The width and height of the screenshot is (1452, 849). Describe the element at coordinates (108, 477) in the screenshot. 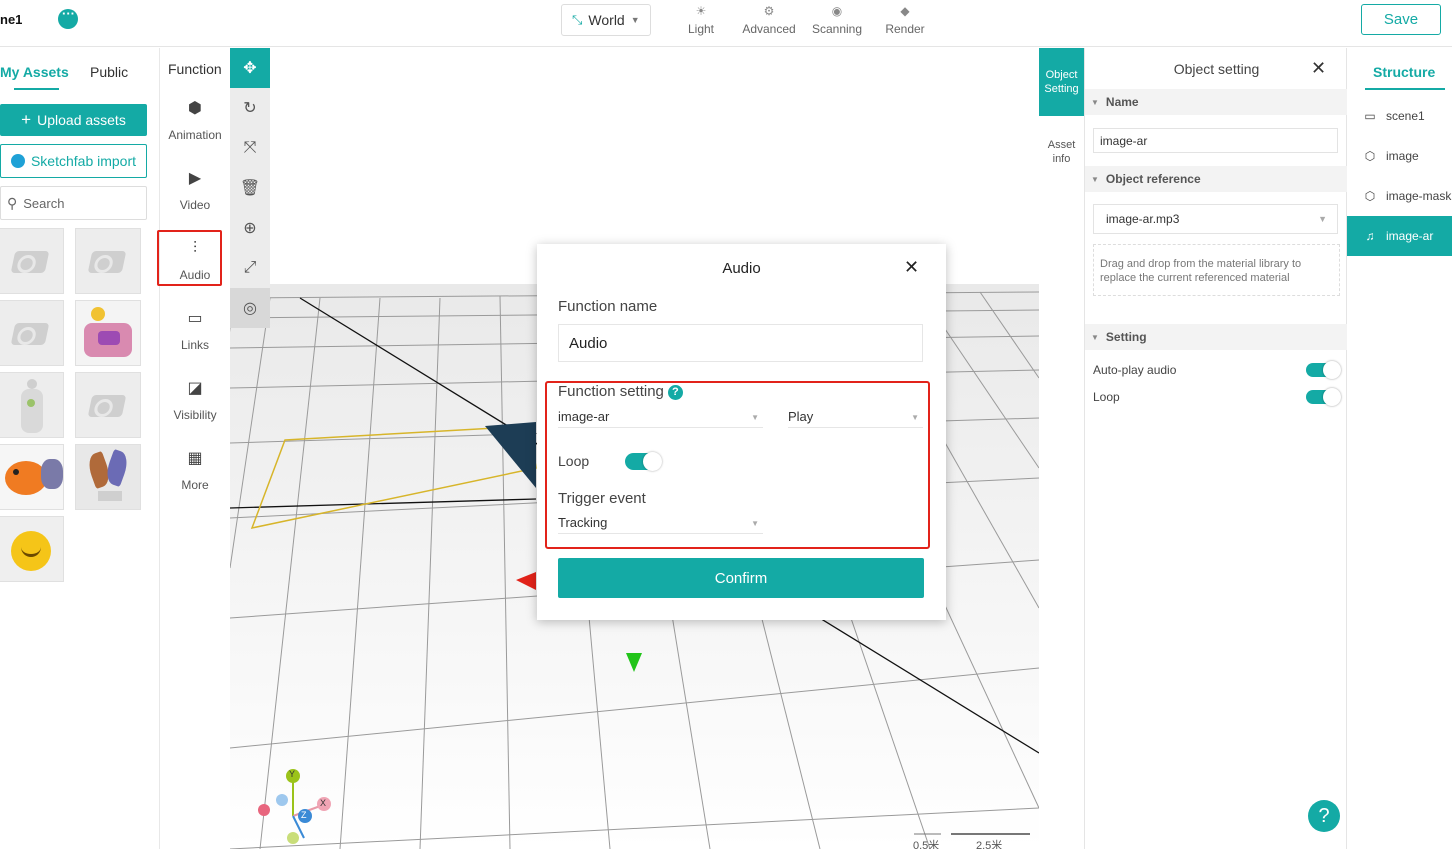

I see `asset-thumb-butterfly` at that location.